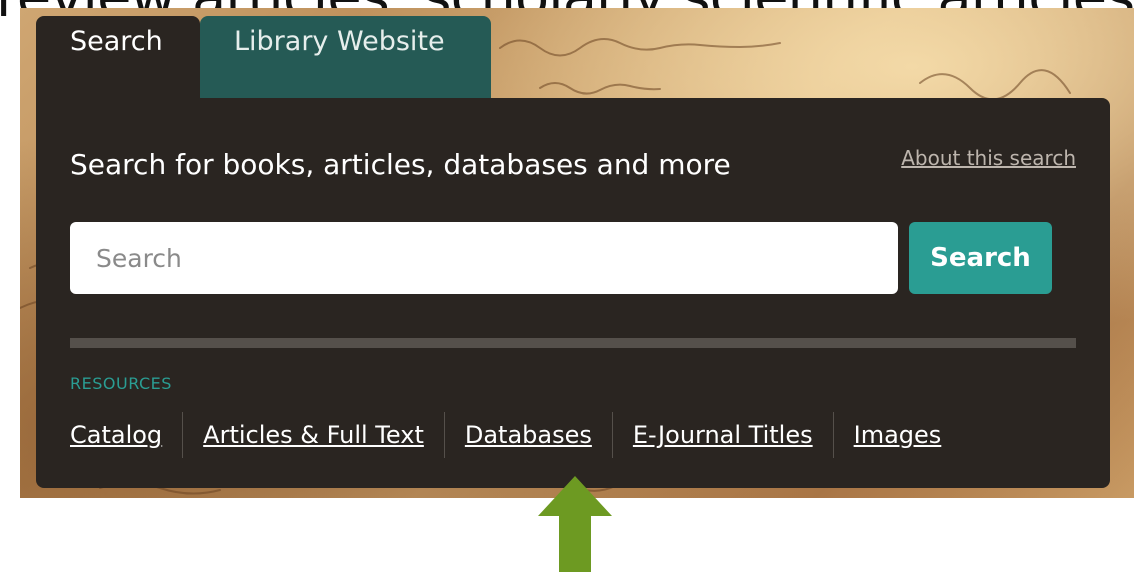 Image resolution: width=1134 pixels, height=572 pixels. What do you see at coordinates (722, 435) in the screenshot?
I see `resource-link-e-journal-titles: E-Journal Titles` at bounding box center [722, 435].